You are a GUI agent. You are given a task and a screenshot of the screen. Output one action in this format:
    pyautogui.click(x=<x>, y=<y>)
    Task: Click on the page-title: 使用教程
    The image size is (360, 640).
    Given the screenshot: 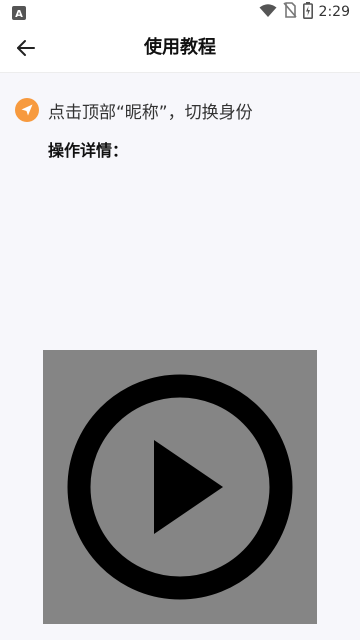 What is the action you would take?
    pyautogui.click(x=180, y=47)
    